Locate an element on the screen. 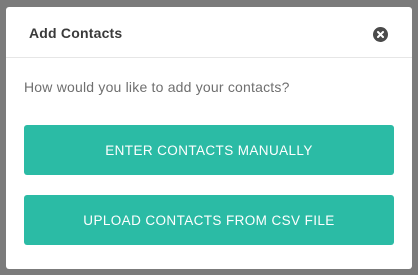 This screenshot has height=275, width=418. dialog-prompt: How would you like to add your contacts? is located at coordinates (157, 87).